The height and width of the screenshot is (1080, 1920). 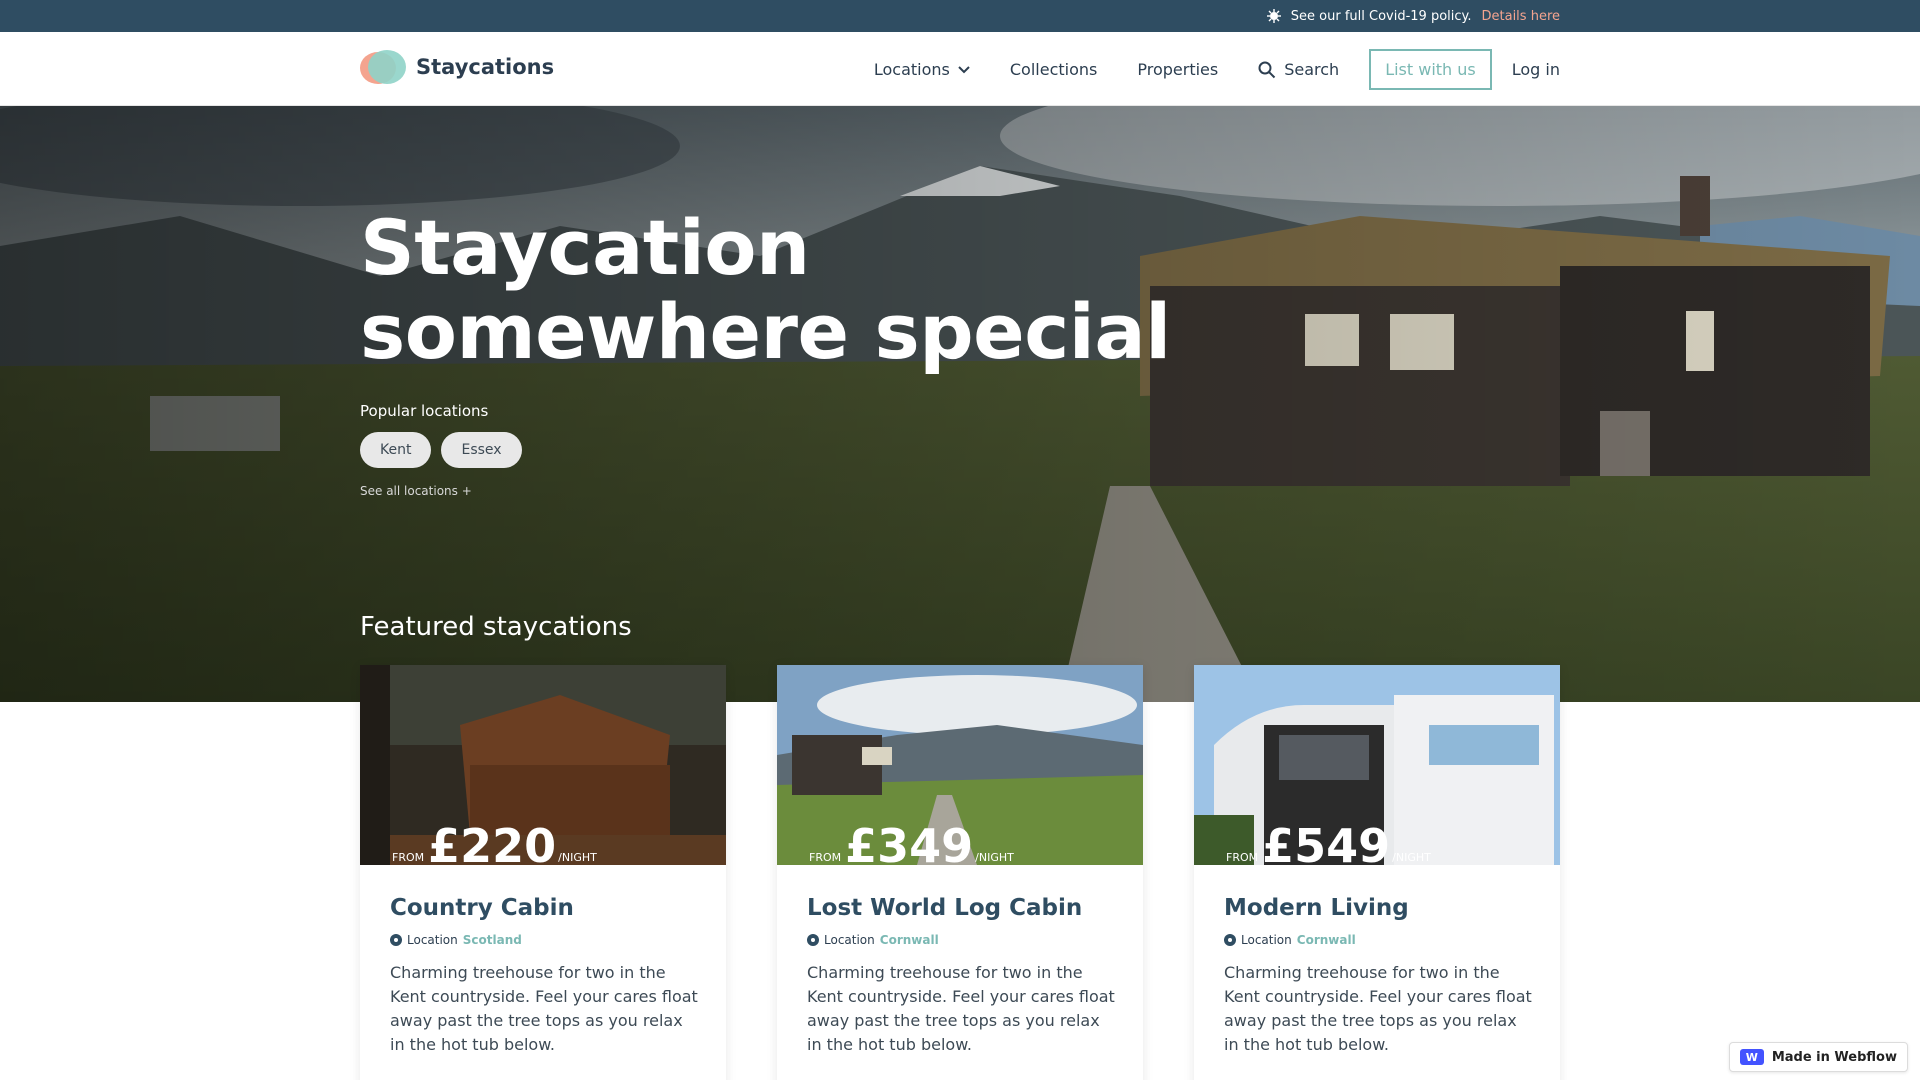 I want to click on price-tag: FROM £220 /NIGHT, so click(x=494, y=844).